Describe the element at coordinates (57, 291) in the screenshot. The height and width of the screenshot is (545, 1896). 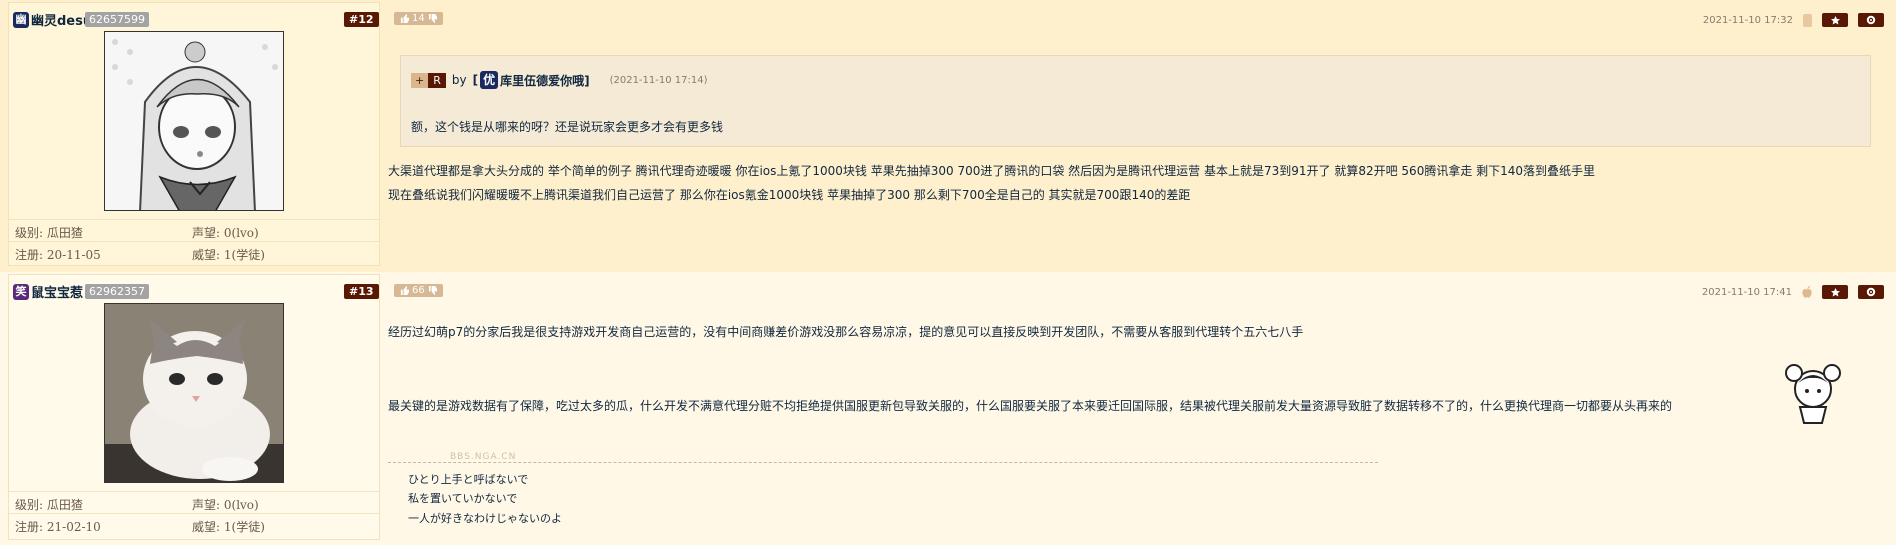
I see `username: 鼠宝宝惹` at that location.